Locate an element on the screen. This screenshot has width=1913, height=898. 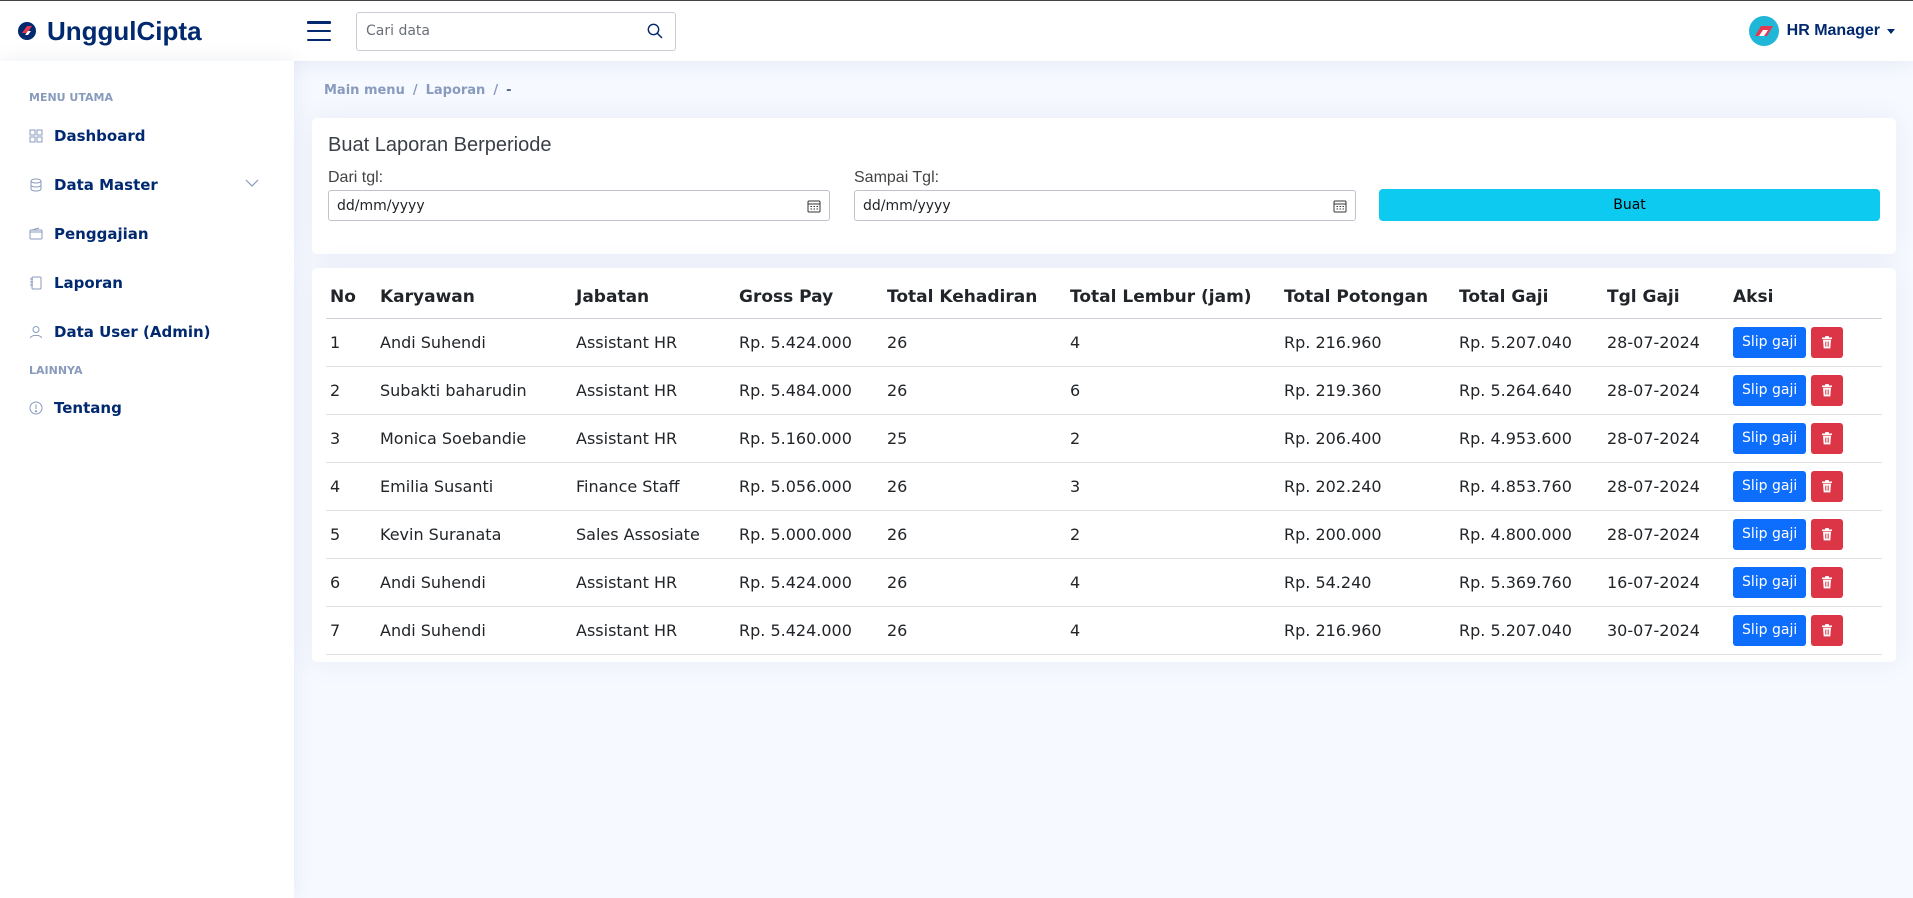
table-cell: Rp. 5.484.000 is located at coordinates (809, 390).